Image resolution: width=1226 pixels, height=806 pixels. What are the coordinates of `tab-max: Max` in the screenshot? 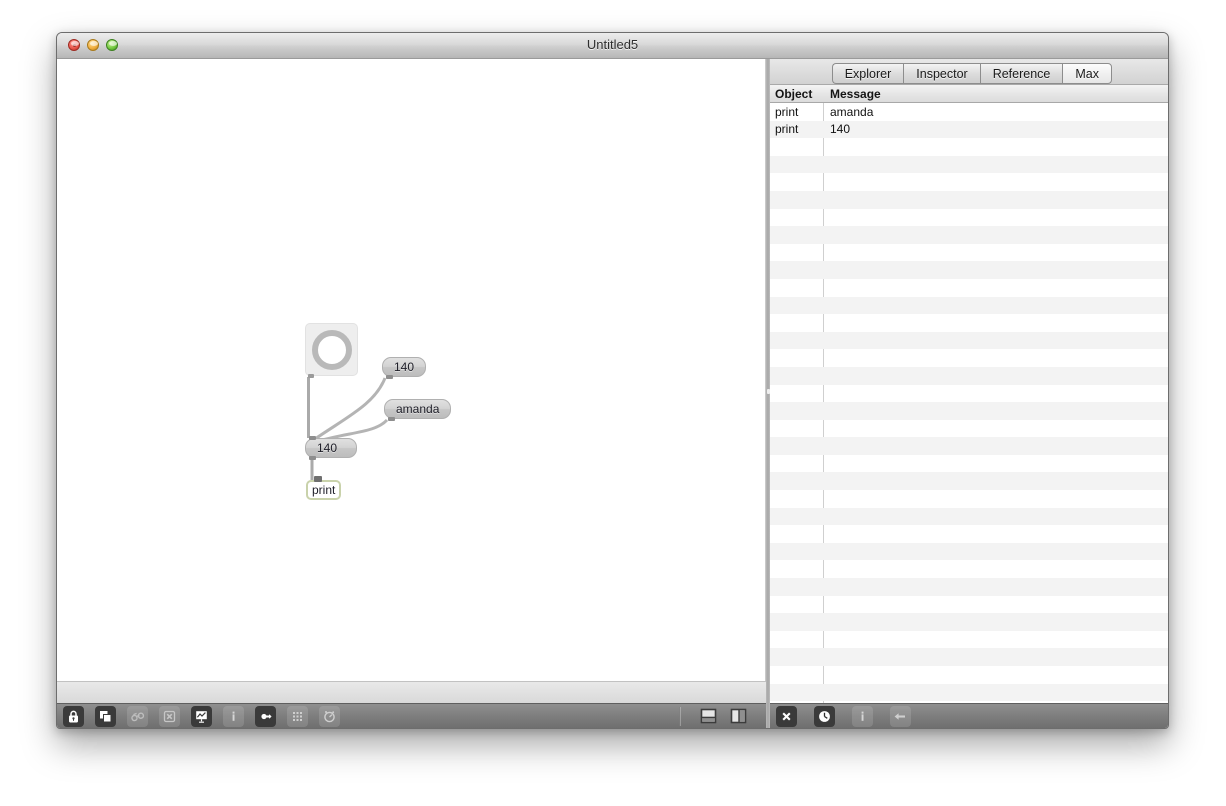 It's located at (1087, 73).